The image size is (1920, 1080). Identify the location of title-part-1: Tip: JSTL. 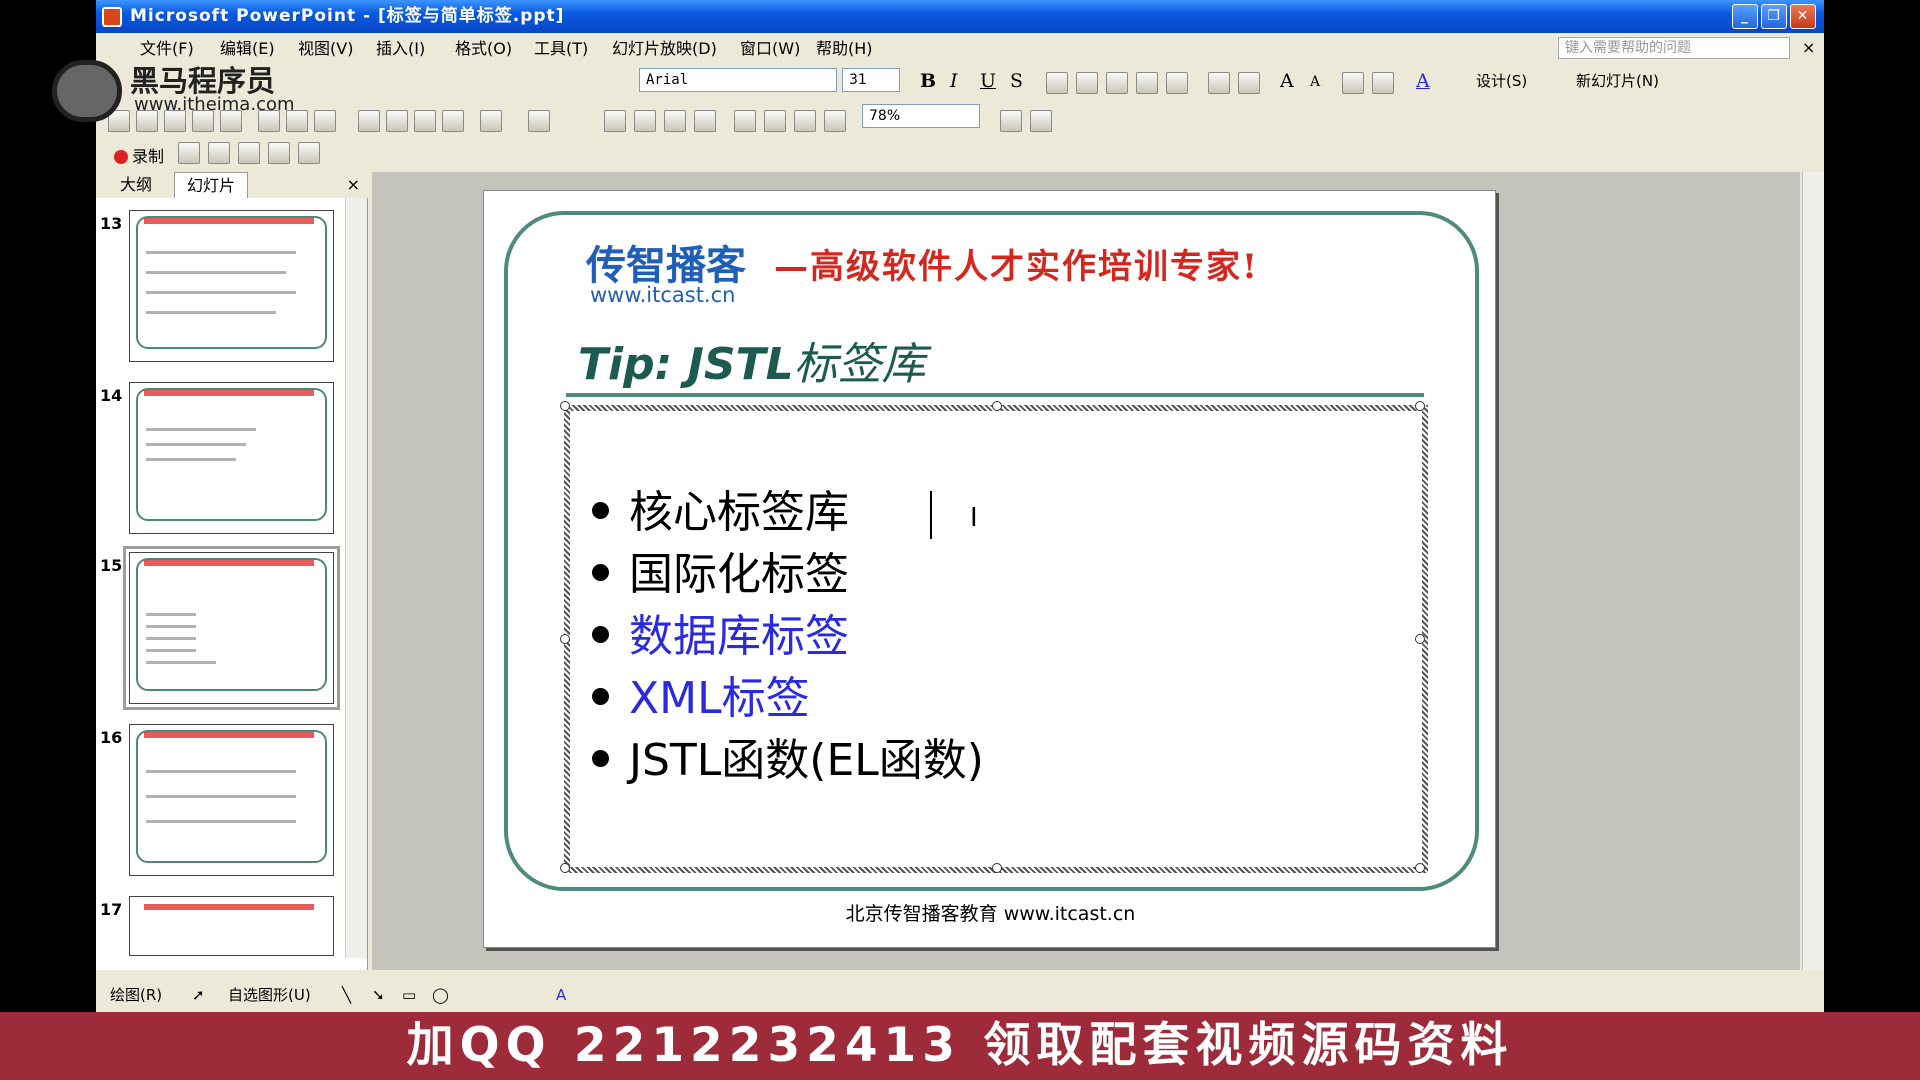
(686, 364).